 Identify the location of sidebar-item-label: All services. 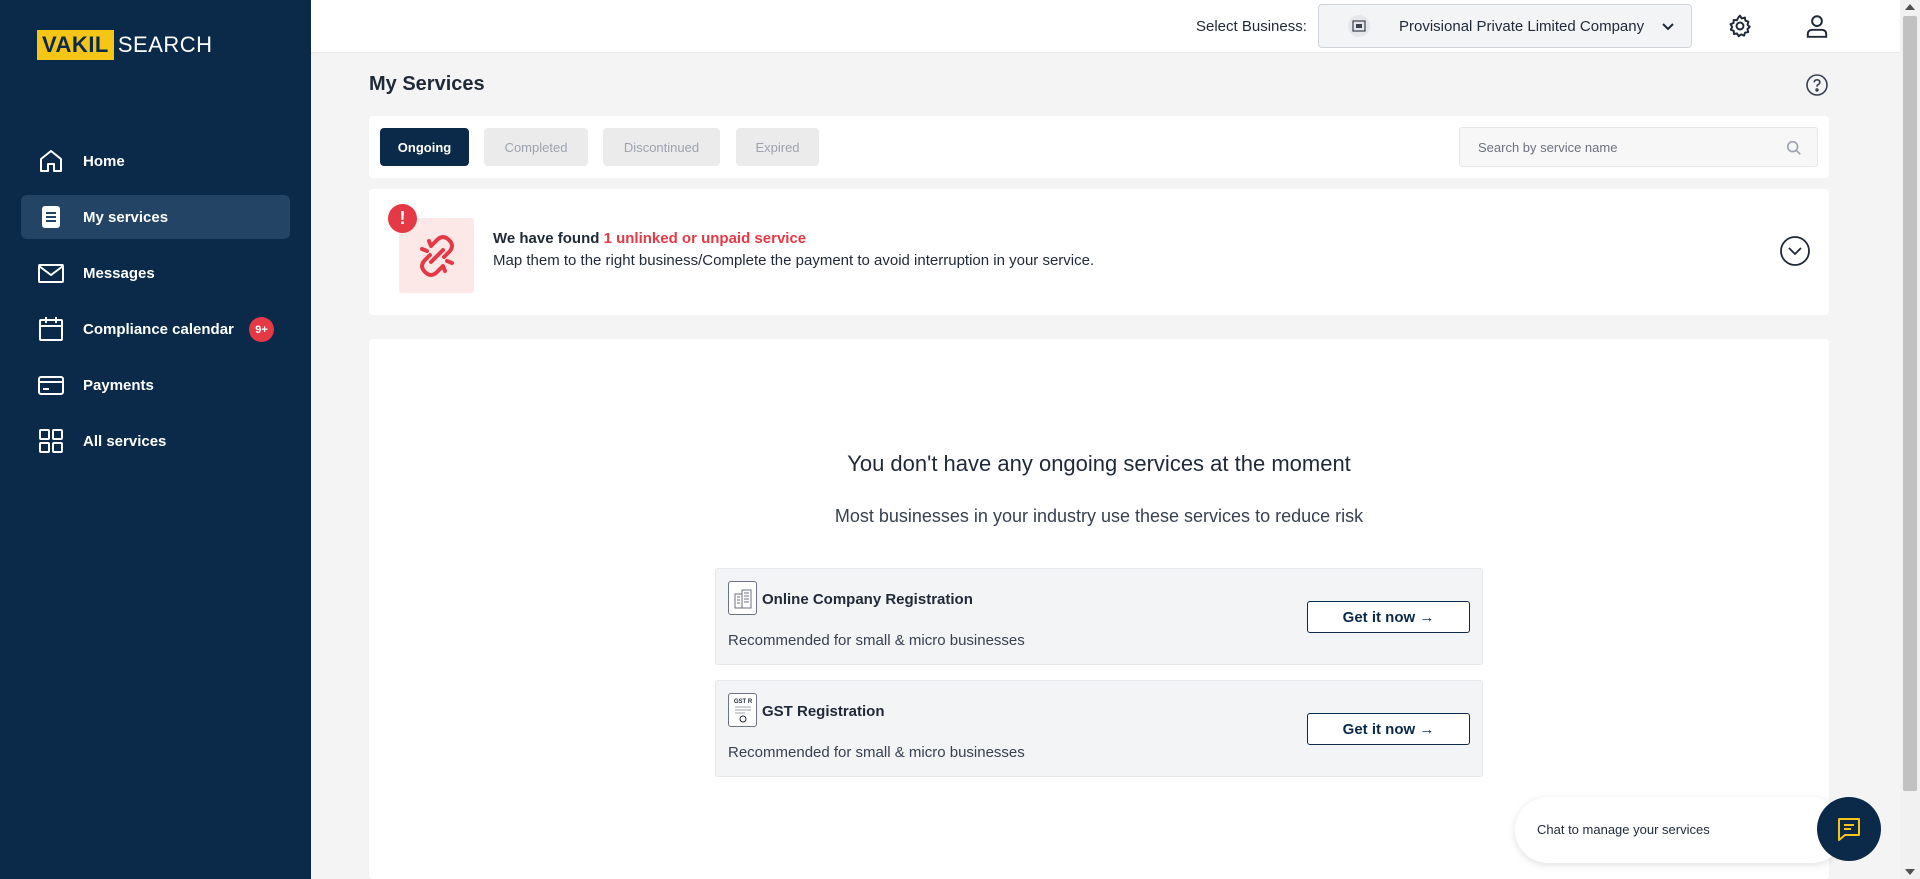
(125, 441).